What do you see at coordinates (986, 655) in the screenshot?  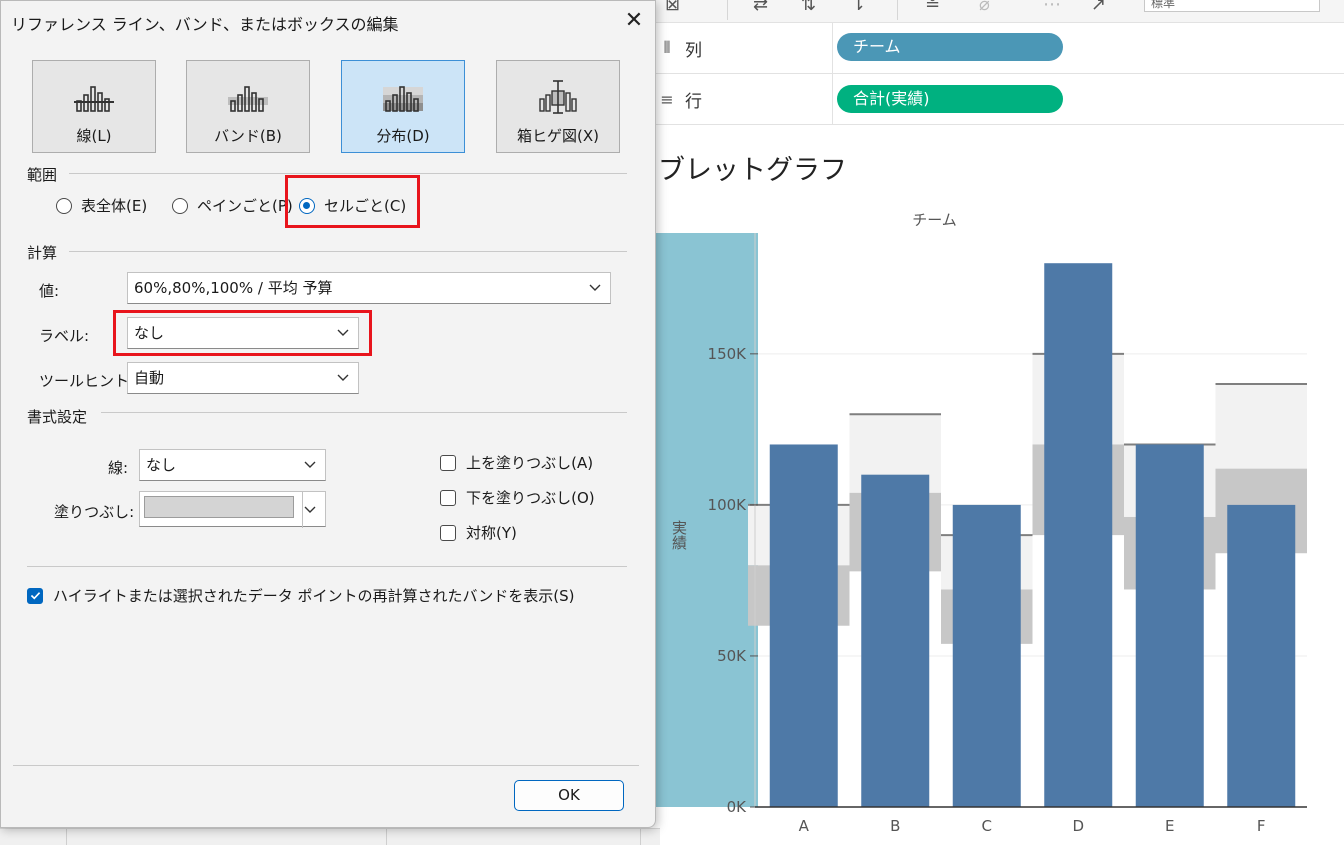 I see `bar-C` at bounding box center [986, 655].